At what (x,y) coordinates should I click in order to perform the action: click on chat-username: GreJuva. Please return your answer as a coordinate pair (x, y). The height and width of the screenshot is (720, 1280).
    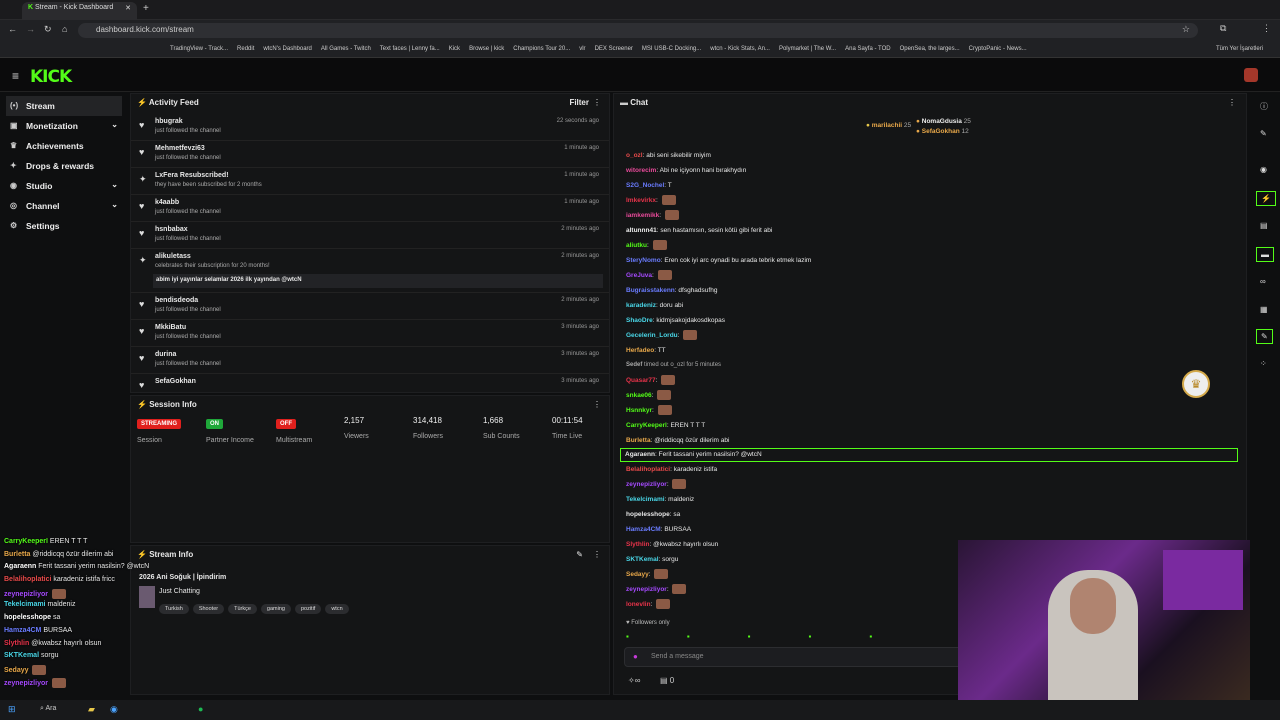
    Looking at the image, I should click on (639, 275).